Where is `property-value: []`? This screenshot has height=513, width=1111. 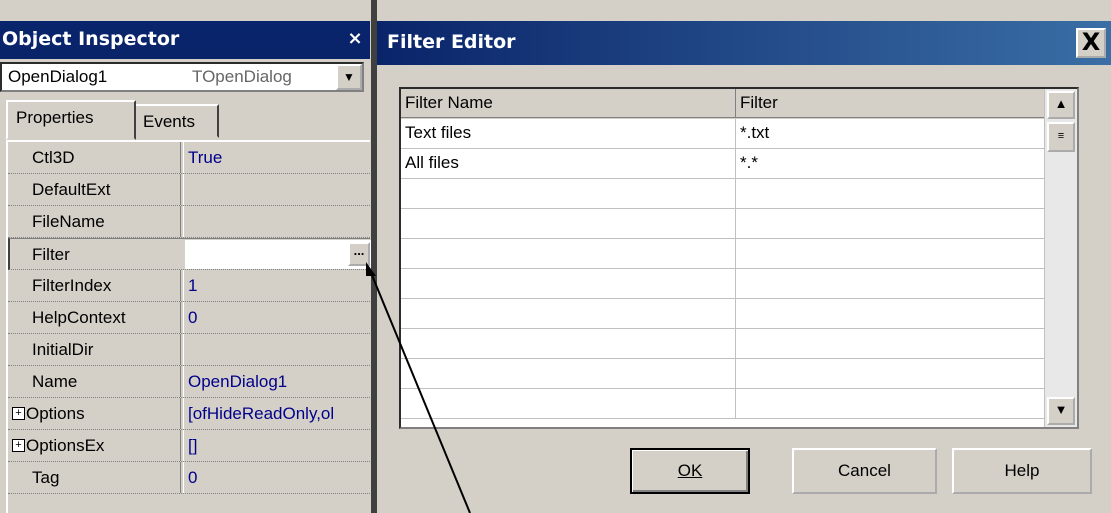
property-value: [] is located at coordinates (192, 446).